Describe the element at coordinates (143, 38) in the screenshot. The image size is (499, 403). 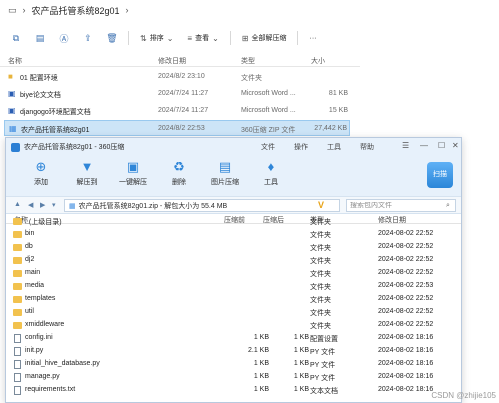
I see `sort-icon: ⇅` at that location.